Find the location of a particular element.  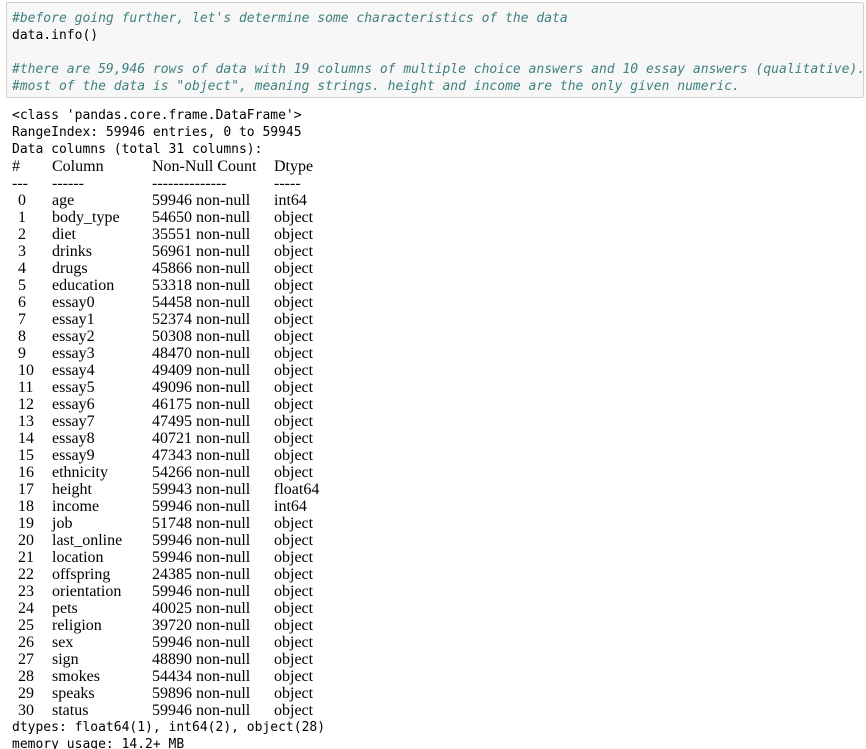

row-column-name: sign is located at coordinates (65, 659).